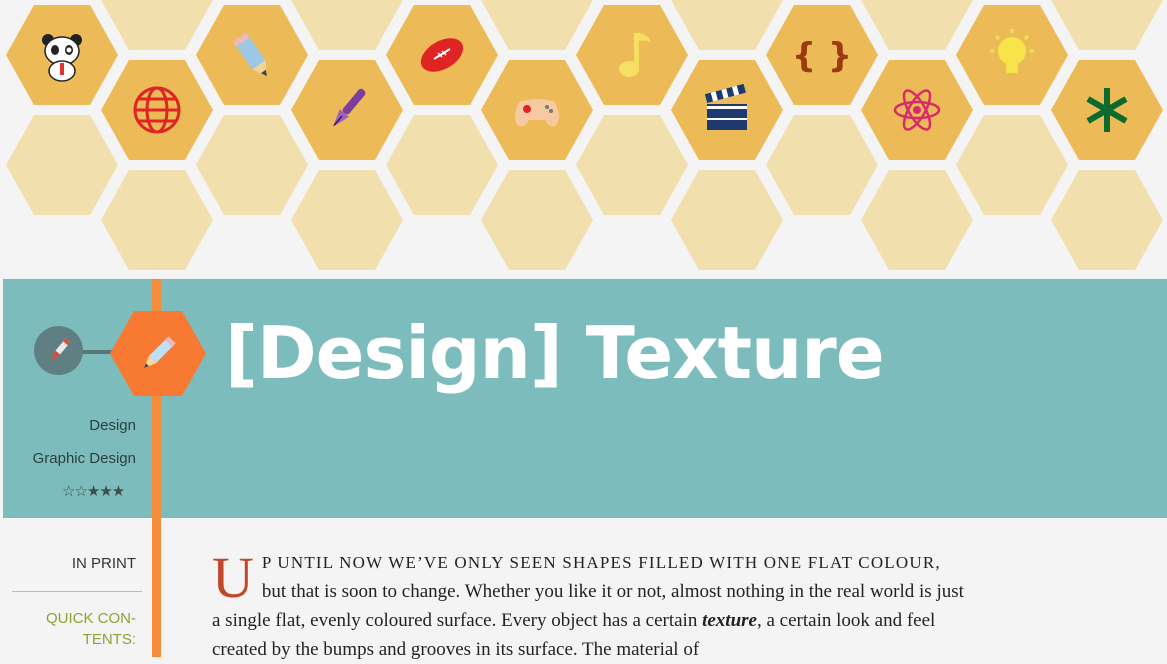 The height and width of the screenshot is (664, 1167). I want to click on hex-atom, so click(917, 110).